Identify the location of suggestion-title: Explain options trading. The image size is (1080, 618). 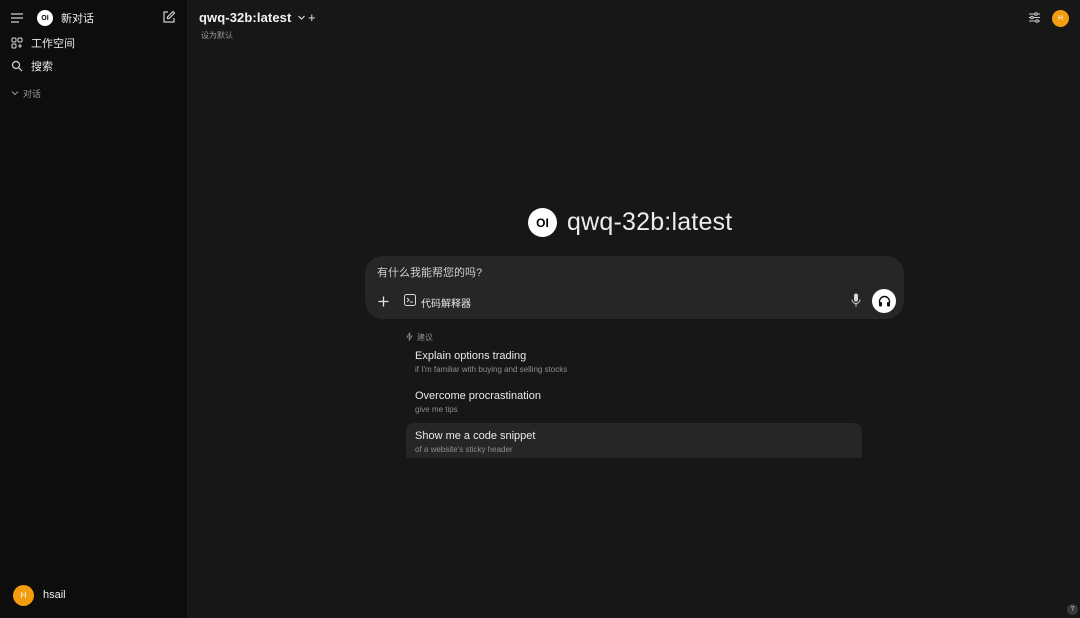
(471, 356).